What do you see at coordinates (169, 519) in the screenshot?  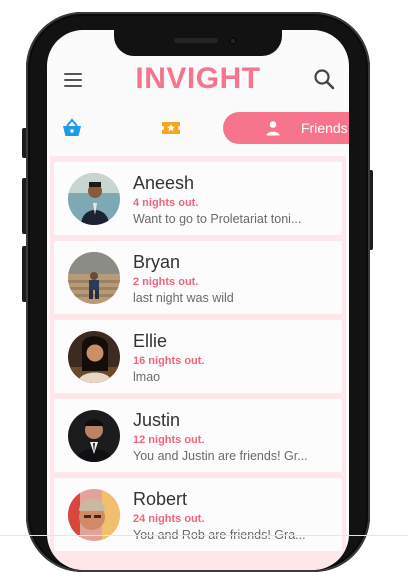 I see `friend-nights: 24 nights out.` at bounding box center [169, 519].